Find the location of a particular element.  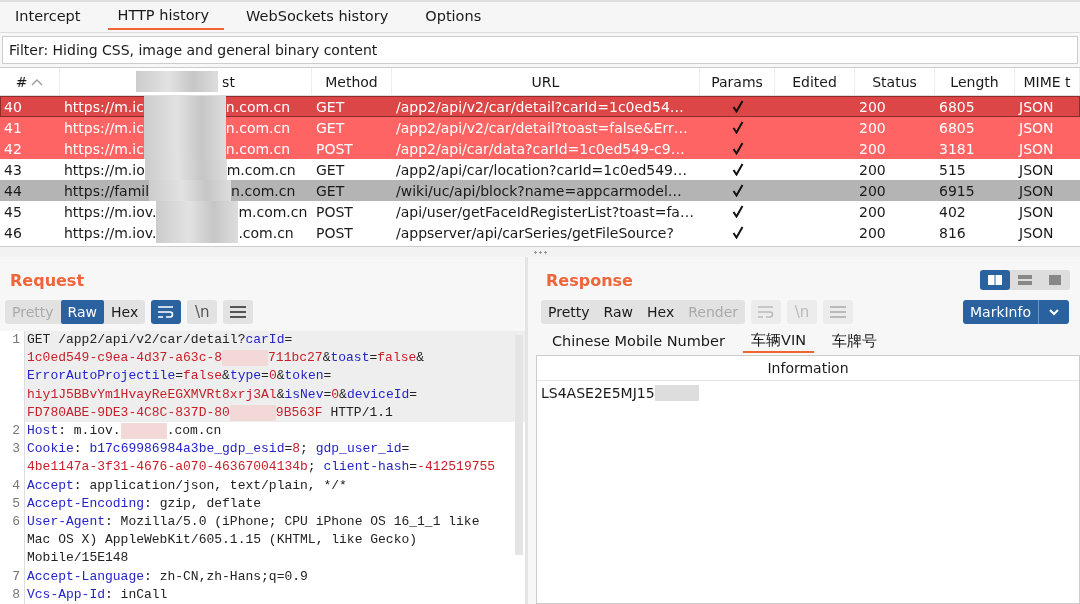

table-cell: 816 is located at coordinates (952, 232).